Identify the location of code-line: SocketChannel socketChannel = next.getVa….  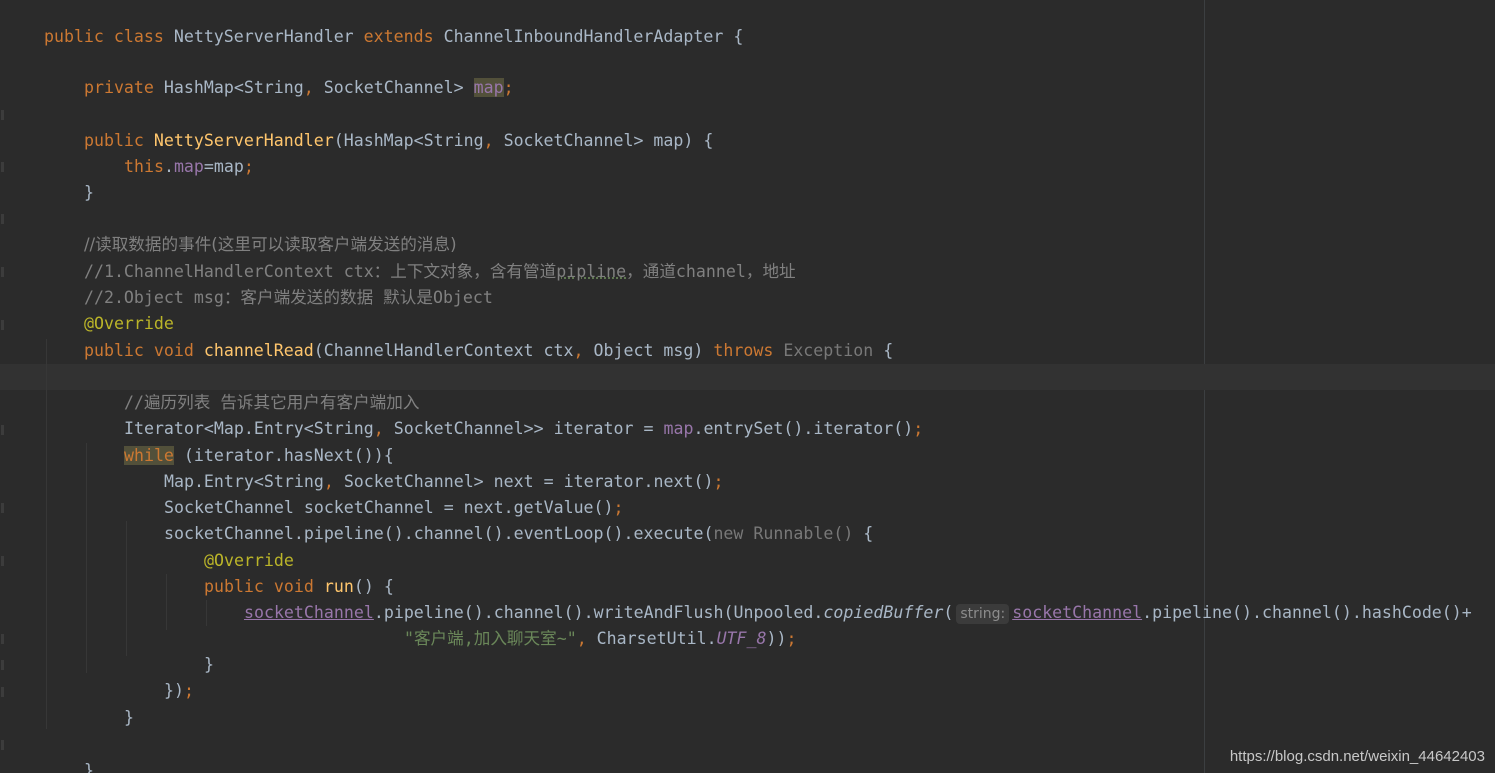
(374, 493).